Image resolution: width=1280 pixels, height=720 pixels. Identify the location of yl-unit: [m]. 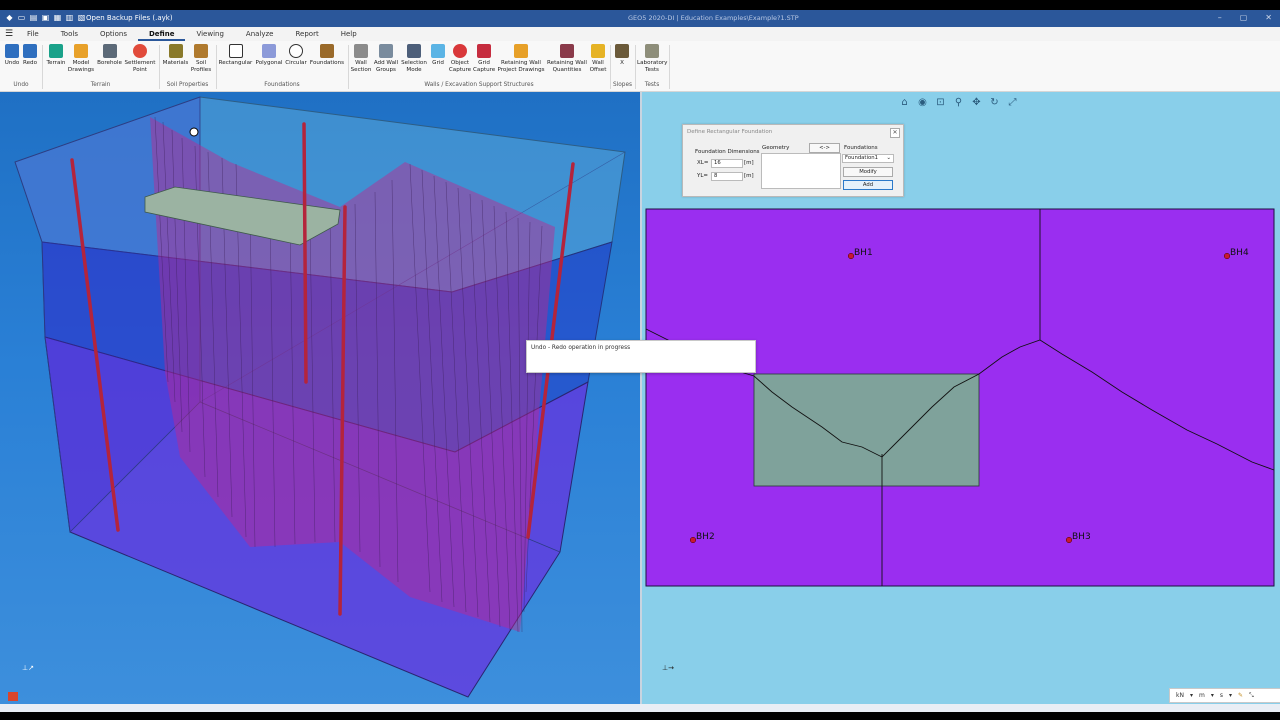
(749, 176).